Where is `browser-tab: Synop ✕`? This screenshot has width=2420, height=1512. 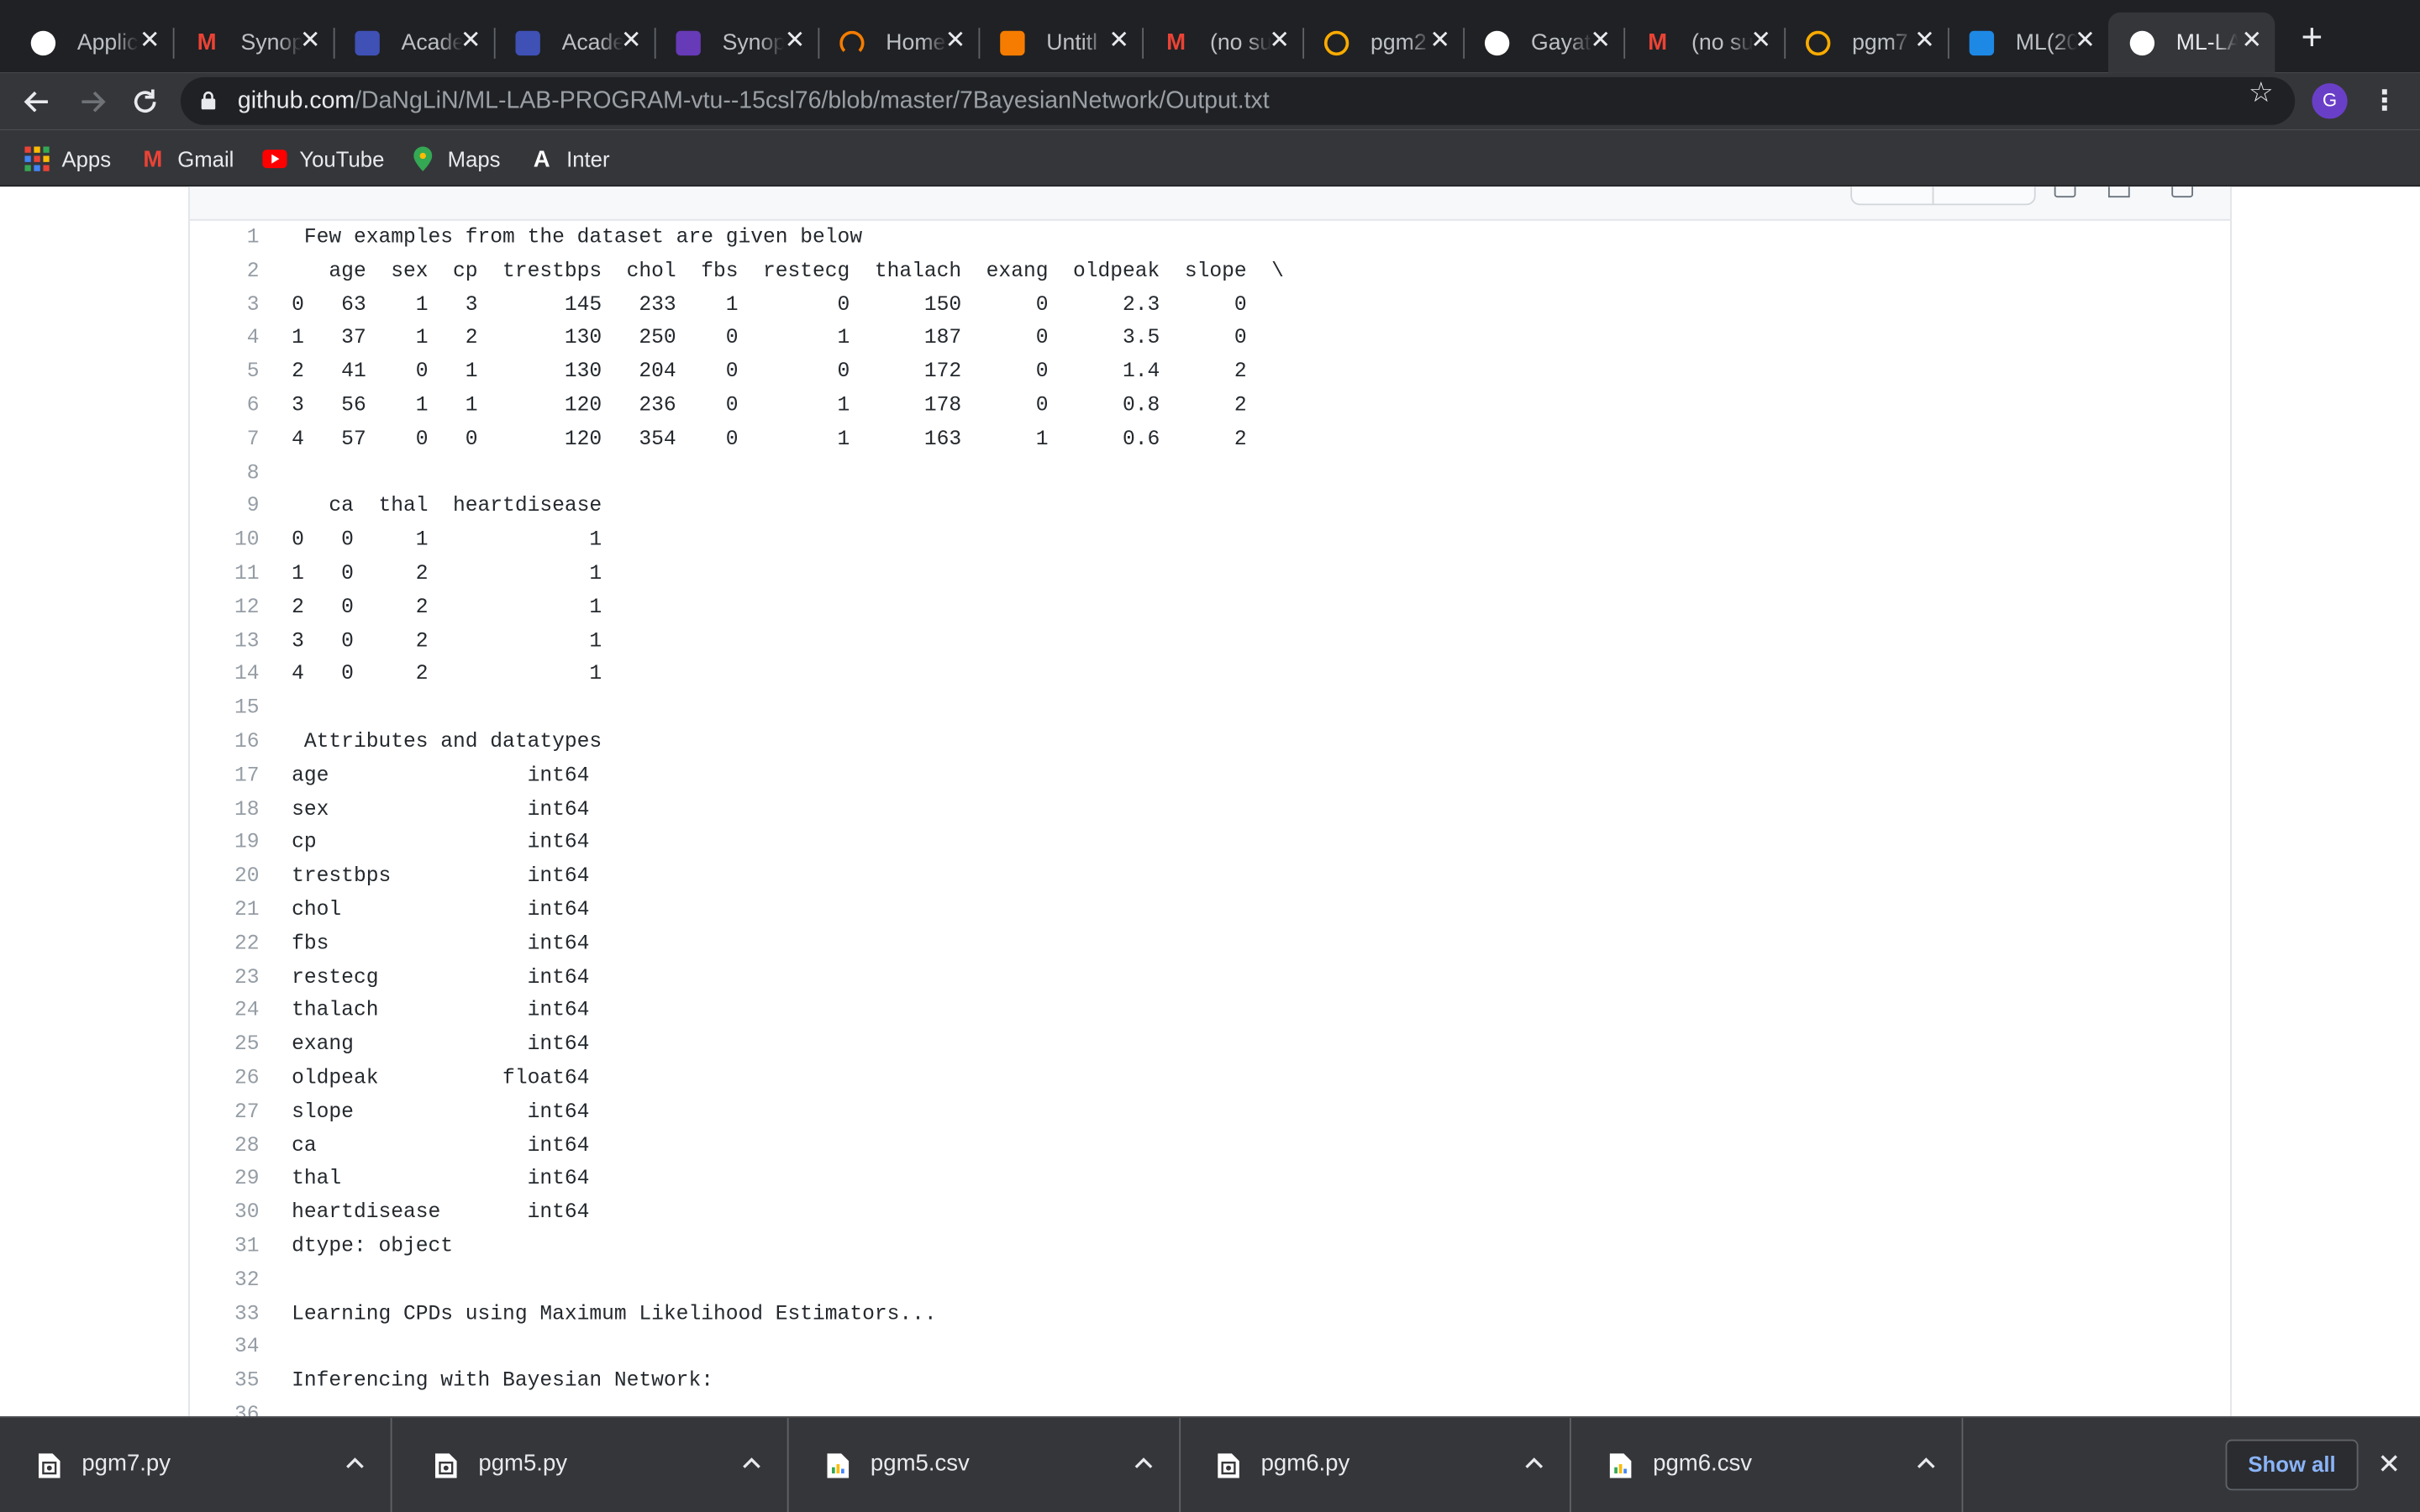 browser-tab: Synop ✕ is located at coordinates (737, 43).